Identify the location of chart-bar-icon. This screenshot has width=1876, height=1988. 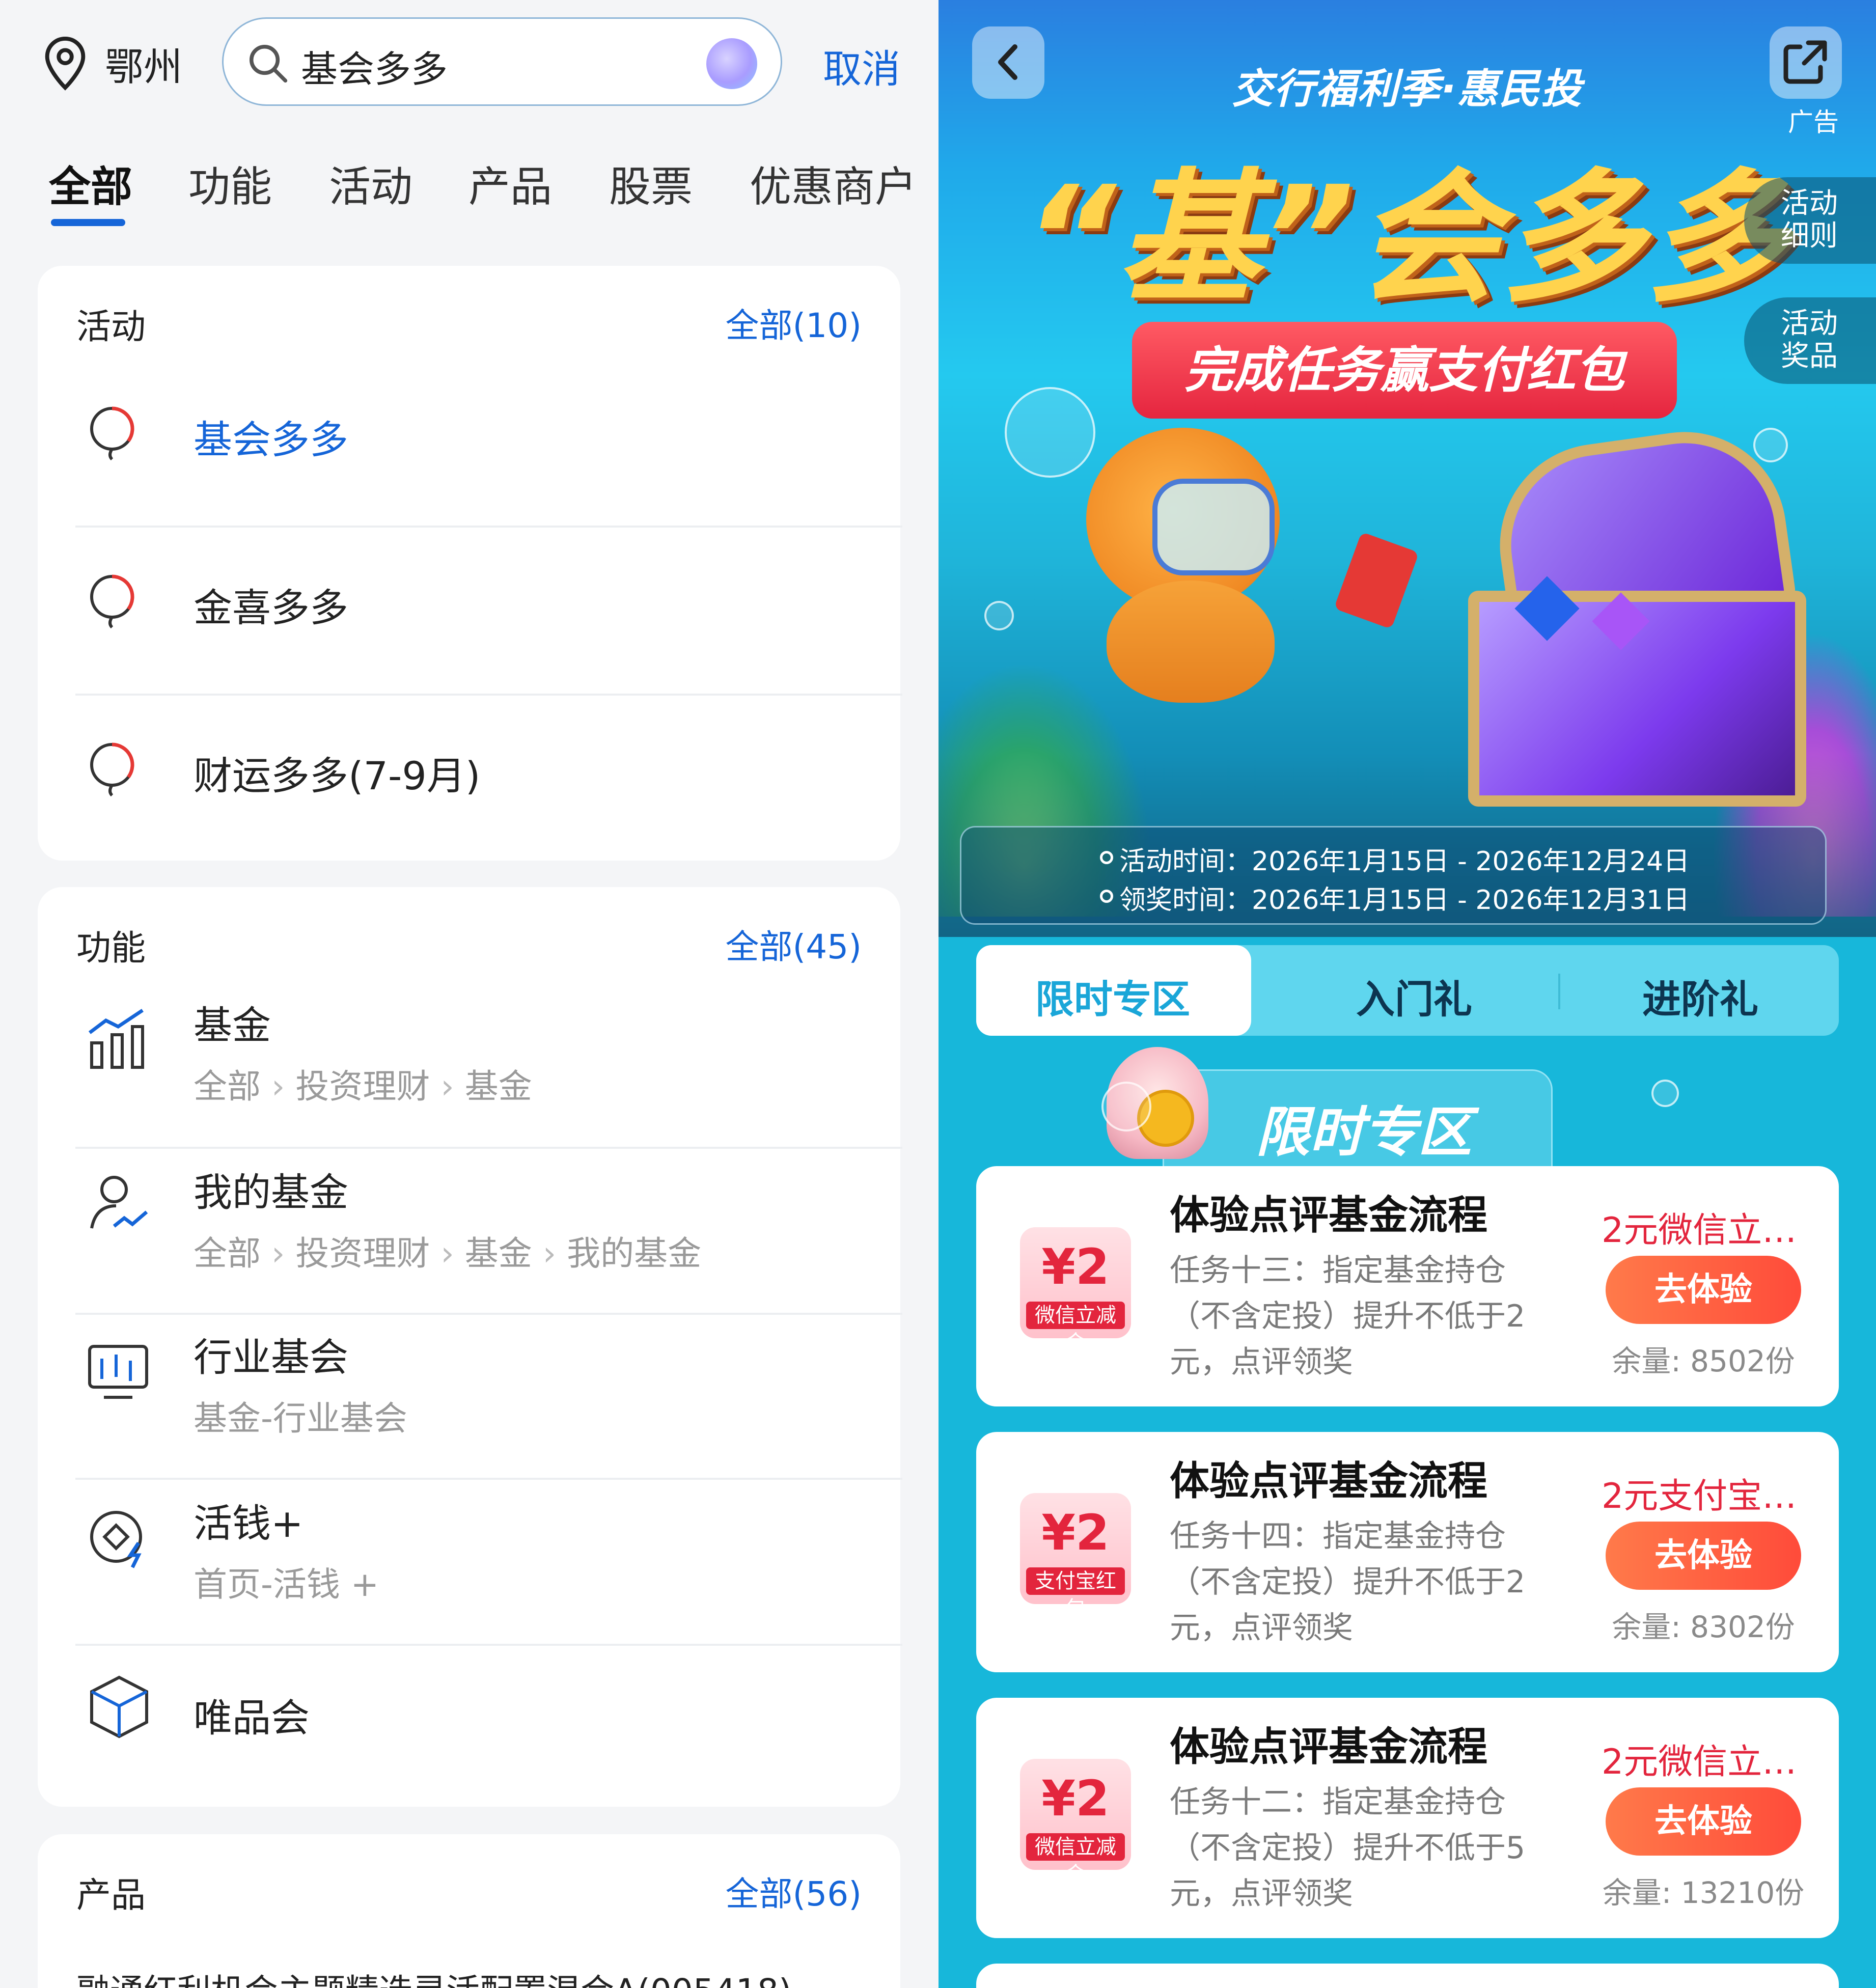
(116, 1039).